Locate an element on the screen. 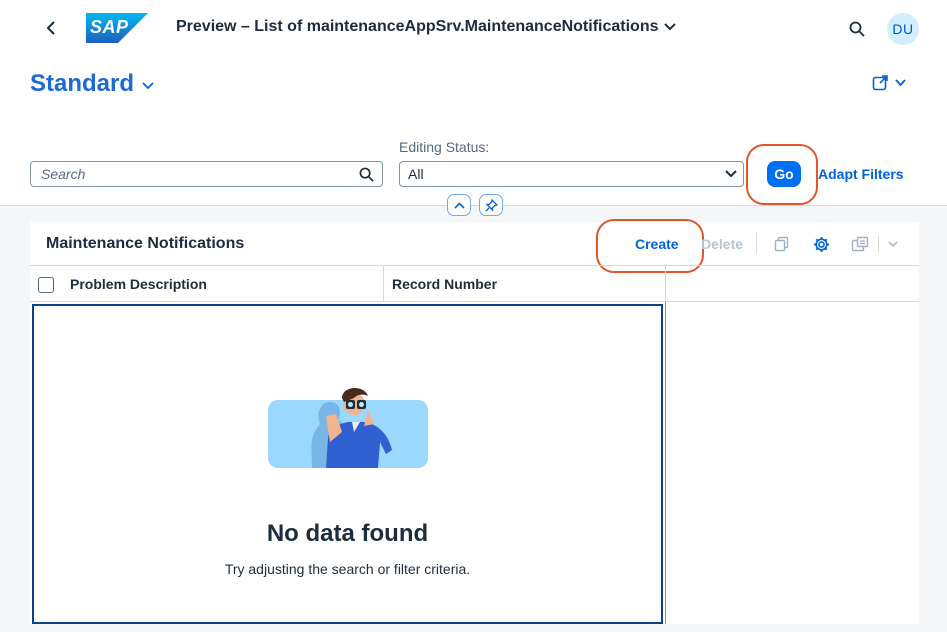 The image size is (947, 632). collapse-up-icon is located at coordinates (459, 205).